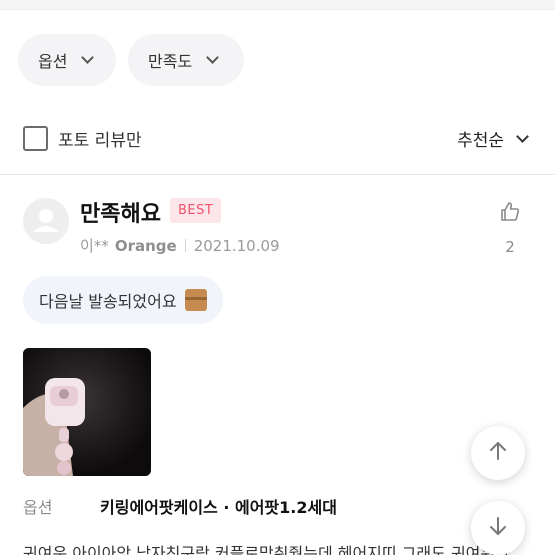 The width and height of the screenshot is (555, 555). What do you see at coordinates (94, 246) in the screenshot?
I see `review-author: 이**` at bounding box center [94, 246].